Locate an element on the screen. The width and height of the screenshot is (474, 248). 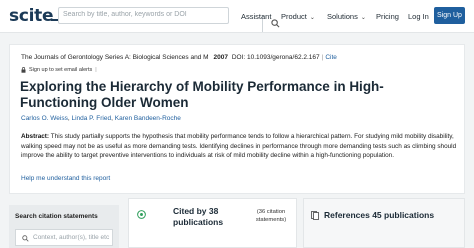
nav-pricing: Pricing is located at coordinates (387, 16).